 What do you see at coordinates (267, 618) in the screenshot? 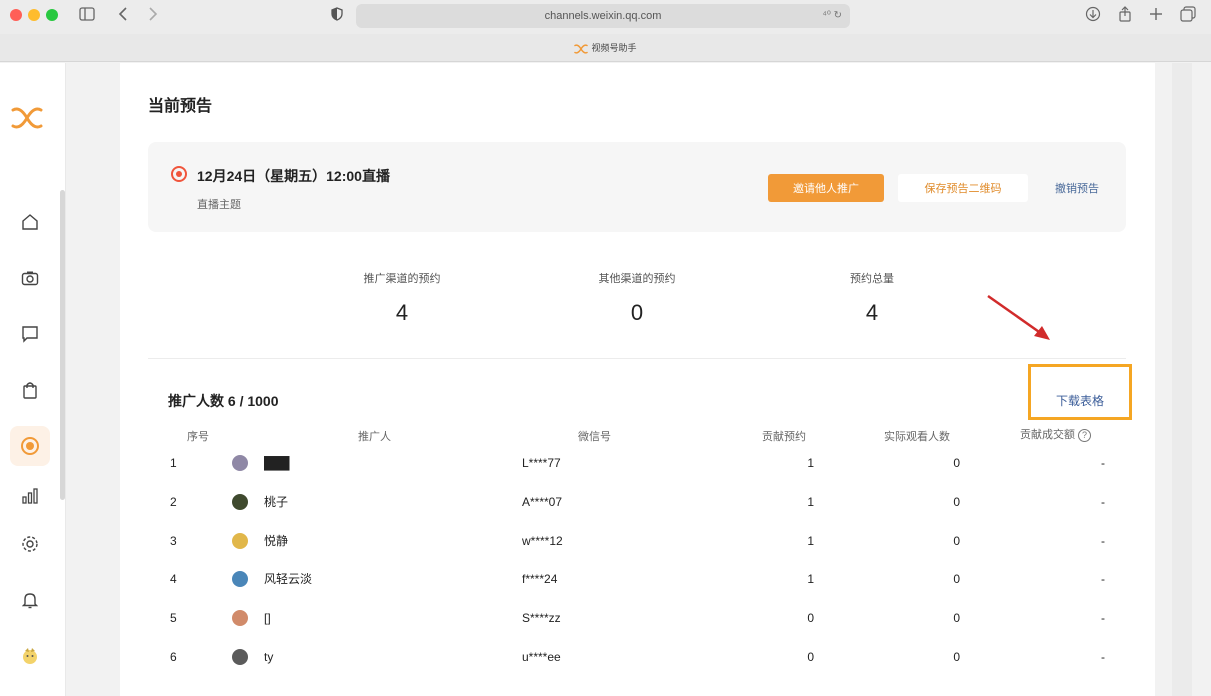
I see `promoter-name: []` at bounding box center [267, 618].